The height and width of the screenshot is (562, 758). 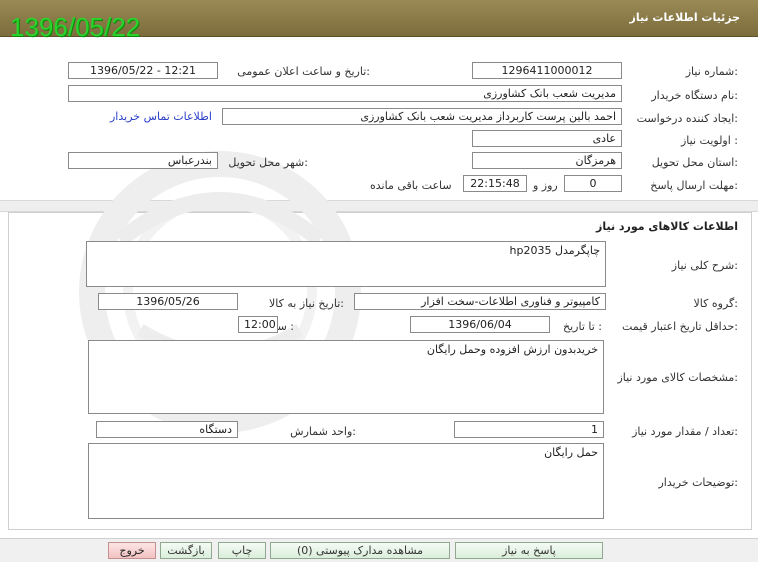 What do you see at coordinates (143, 160) in the screenshot?
I see `city-field: بندرعباس` at bounding box center [143, 160].